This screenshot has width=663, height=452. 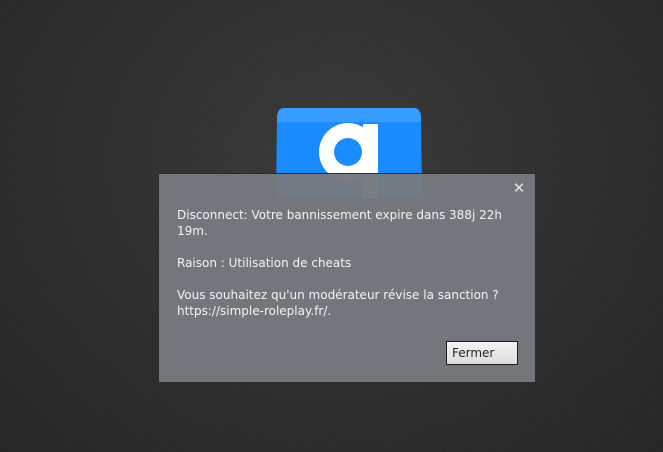 I want to click on close-icon: ✕, so click(x=519, y=188).